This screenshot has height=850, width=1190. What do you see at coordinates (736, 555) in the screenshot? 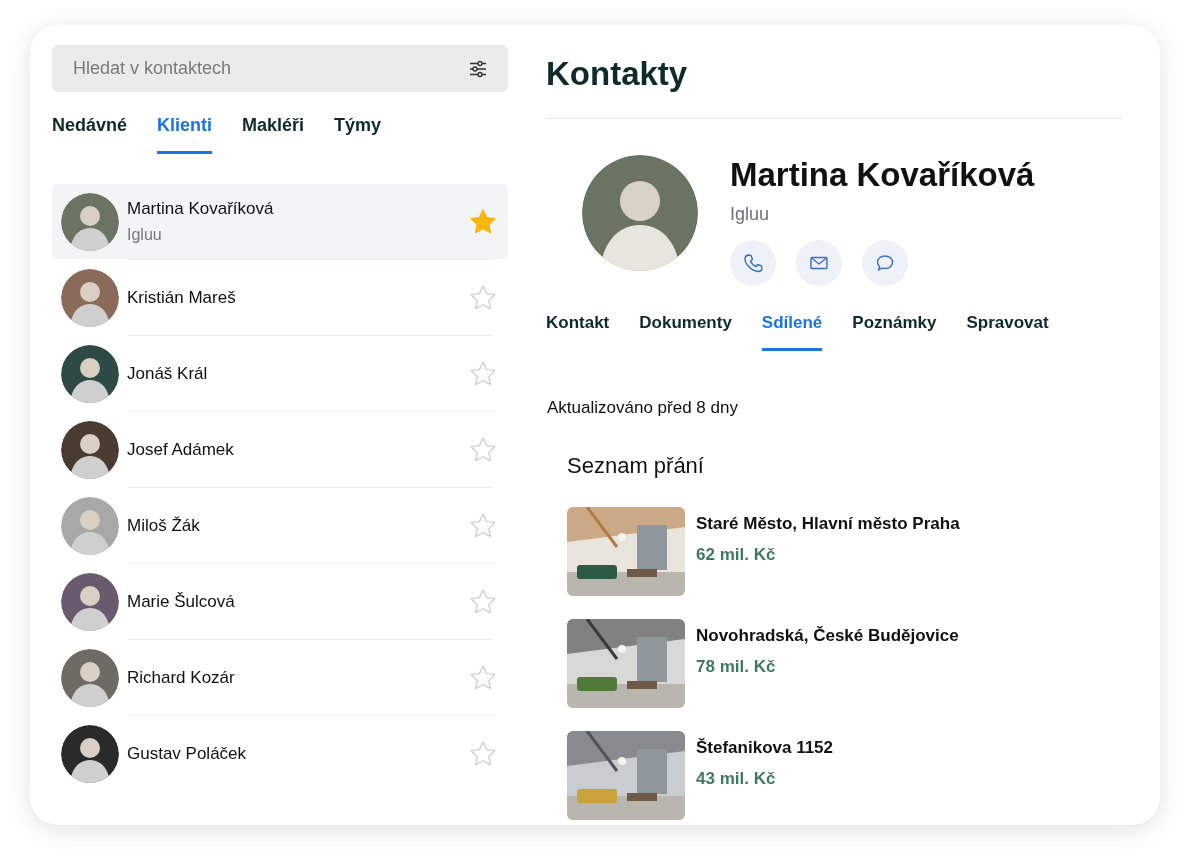
I see `property-price: 62 mil. Kč` at bounding box center [736, 555].